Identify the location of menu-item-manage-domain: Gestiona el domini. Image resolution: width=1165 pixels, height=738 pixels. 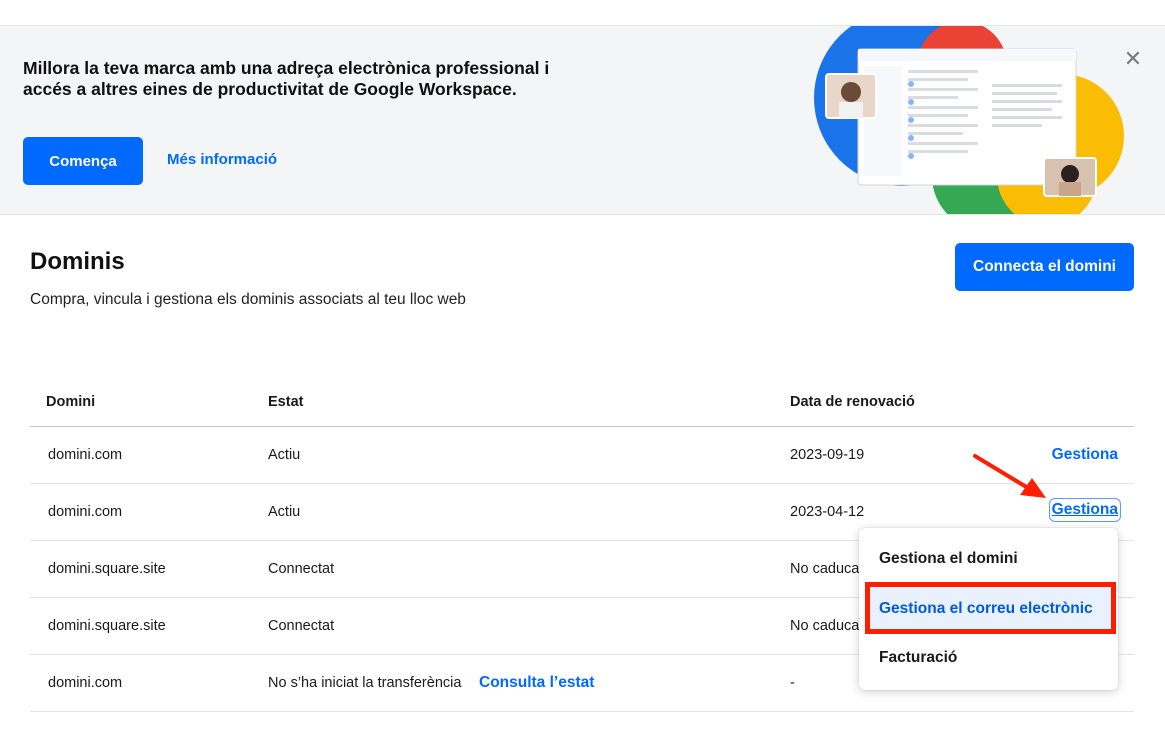
(948, 559).